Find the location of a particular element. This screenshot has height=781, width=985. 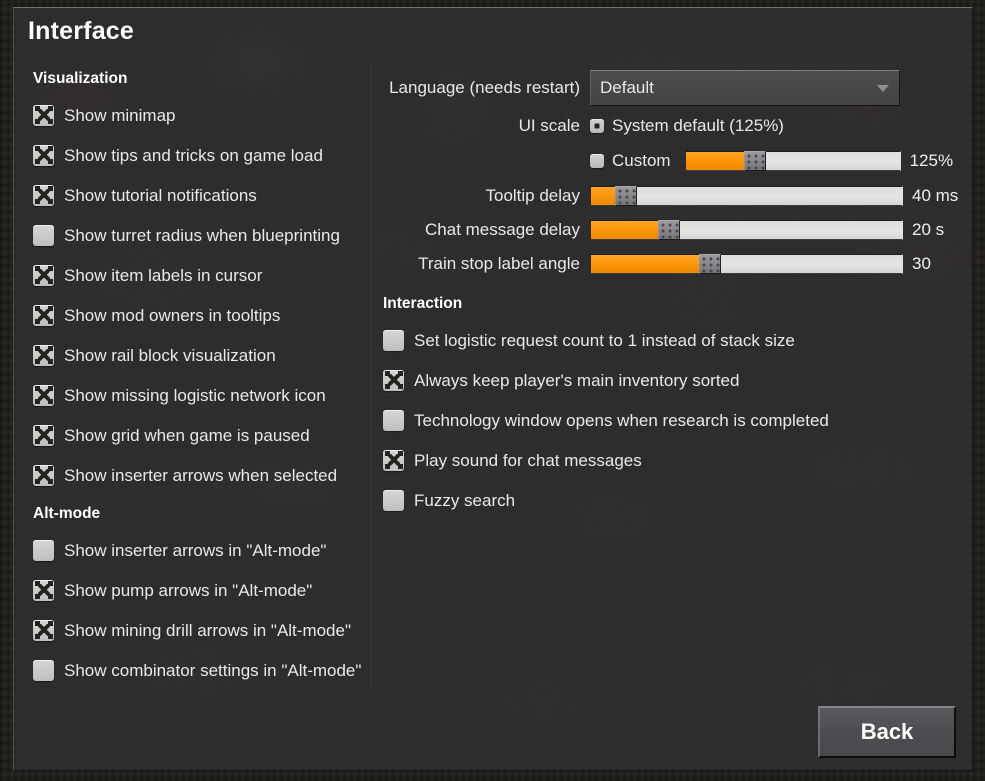

radio-custom is located at coordinates (597, 161).